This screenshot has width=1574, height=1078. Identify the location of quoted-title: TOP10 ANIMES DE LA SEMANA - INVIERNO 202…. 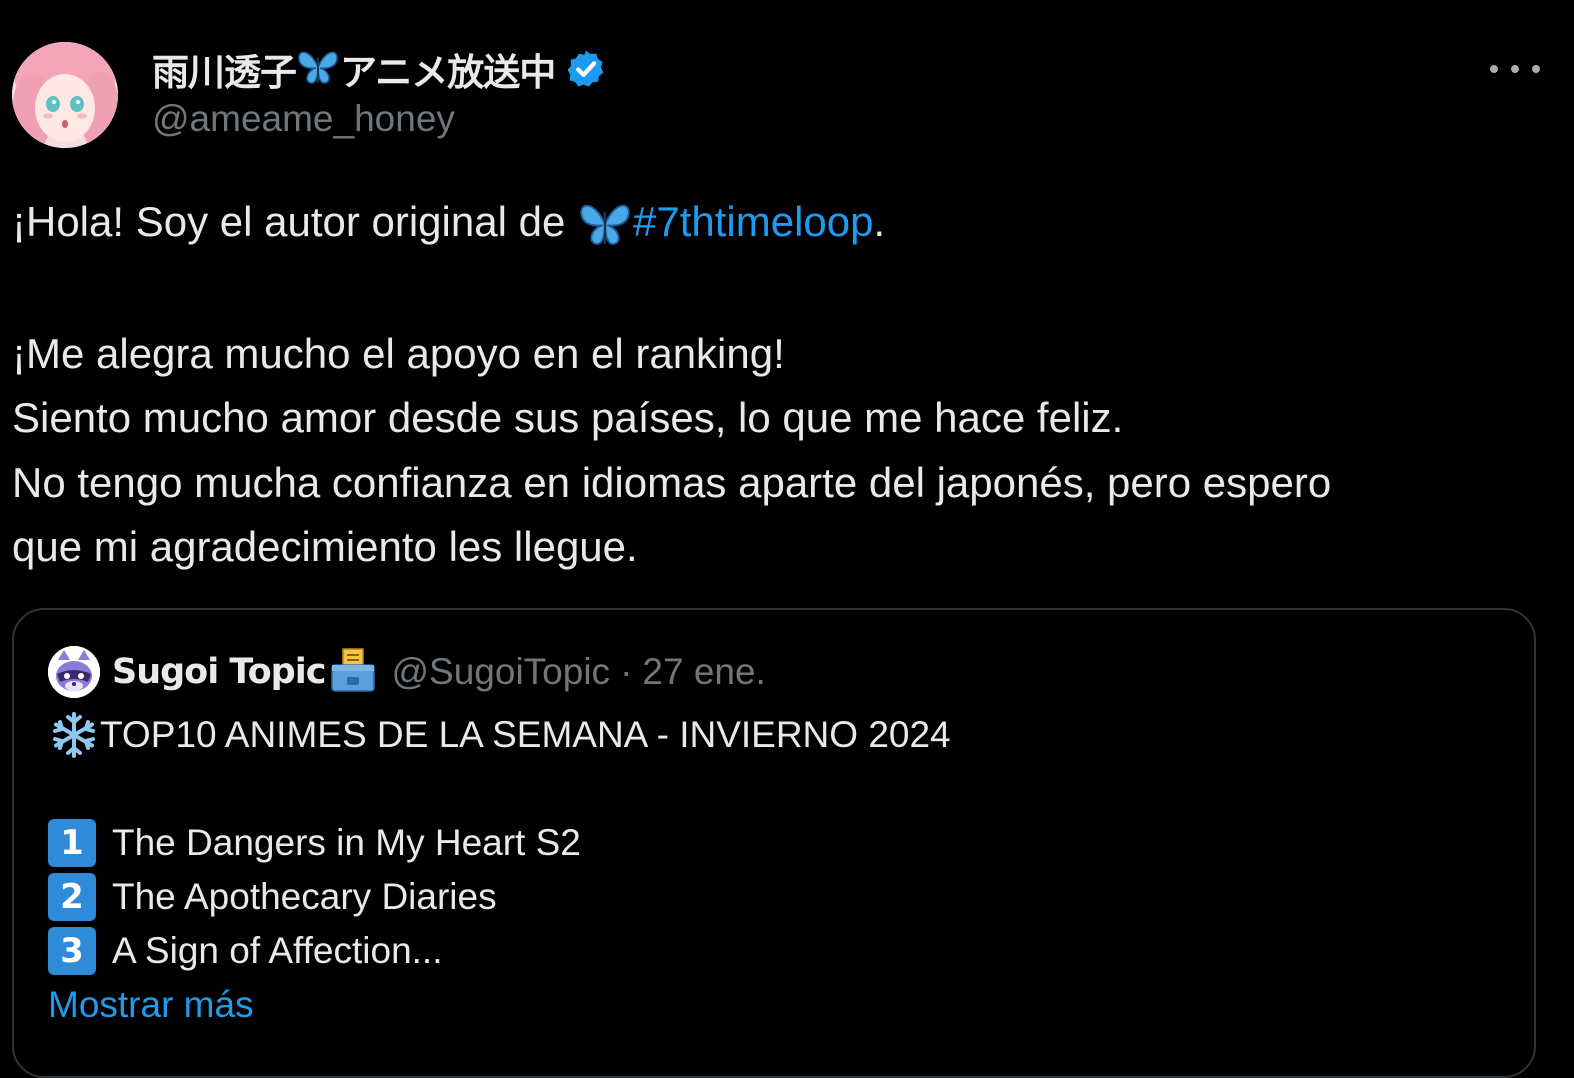
(525, 734).